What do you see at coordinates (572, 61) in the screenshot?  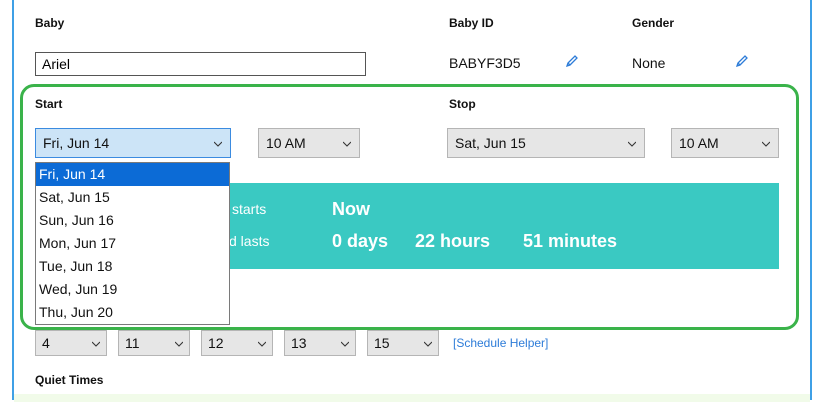 I see `edit-baby-id-icon` at bounding box center [572, 61].